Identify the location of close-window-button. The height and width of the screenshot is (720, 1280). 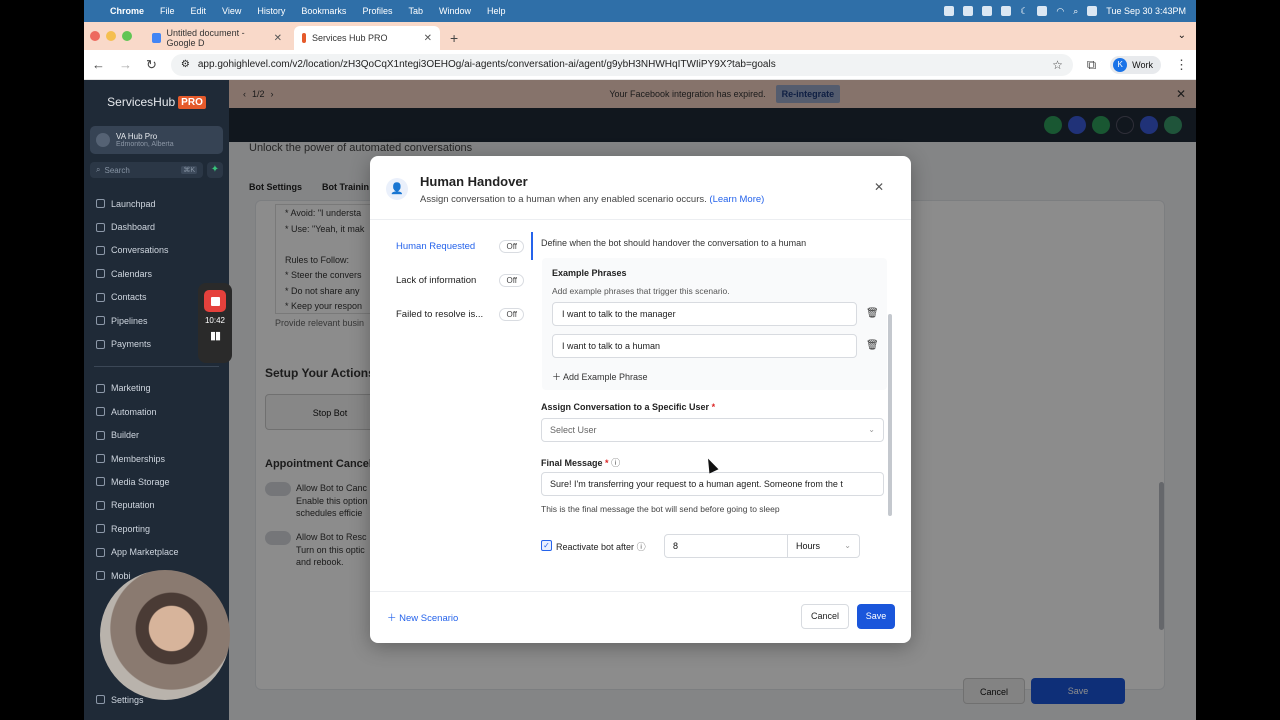
(95, 36).